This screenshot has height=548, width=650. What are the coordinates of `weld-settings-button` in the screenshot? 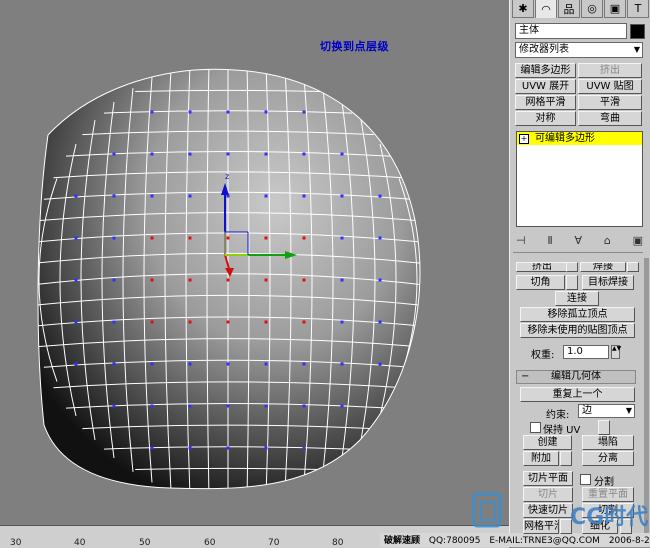 It's located at (633, 267).